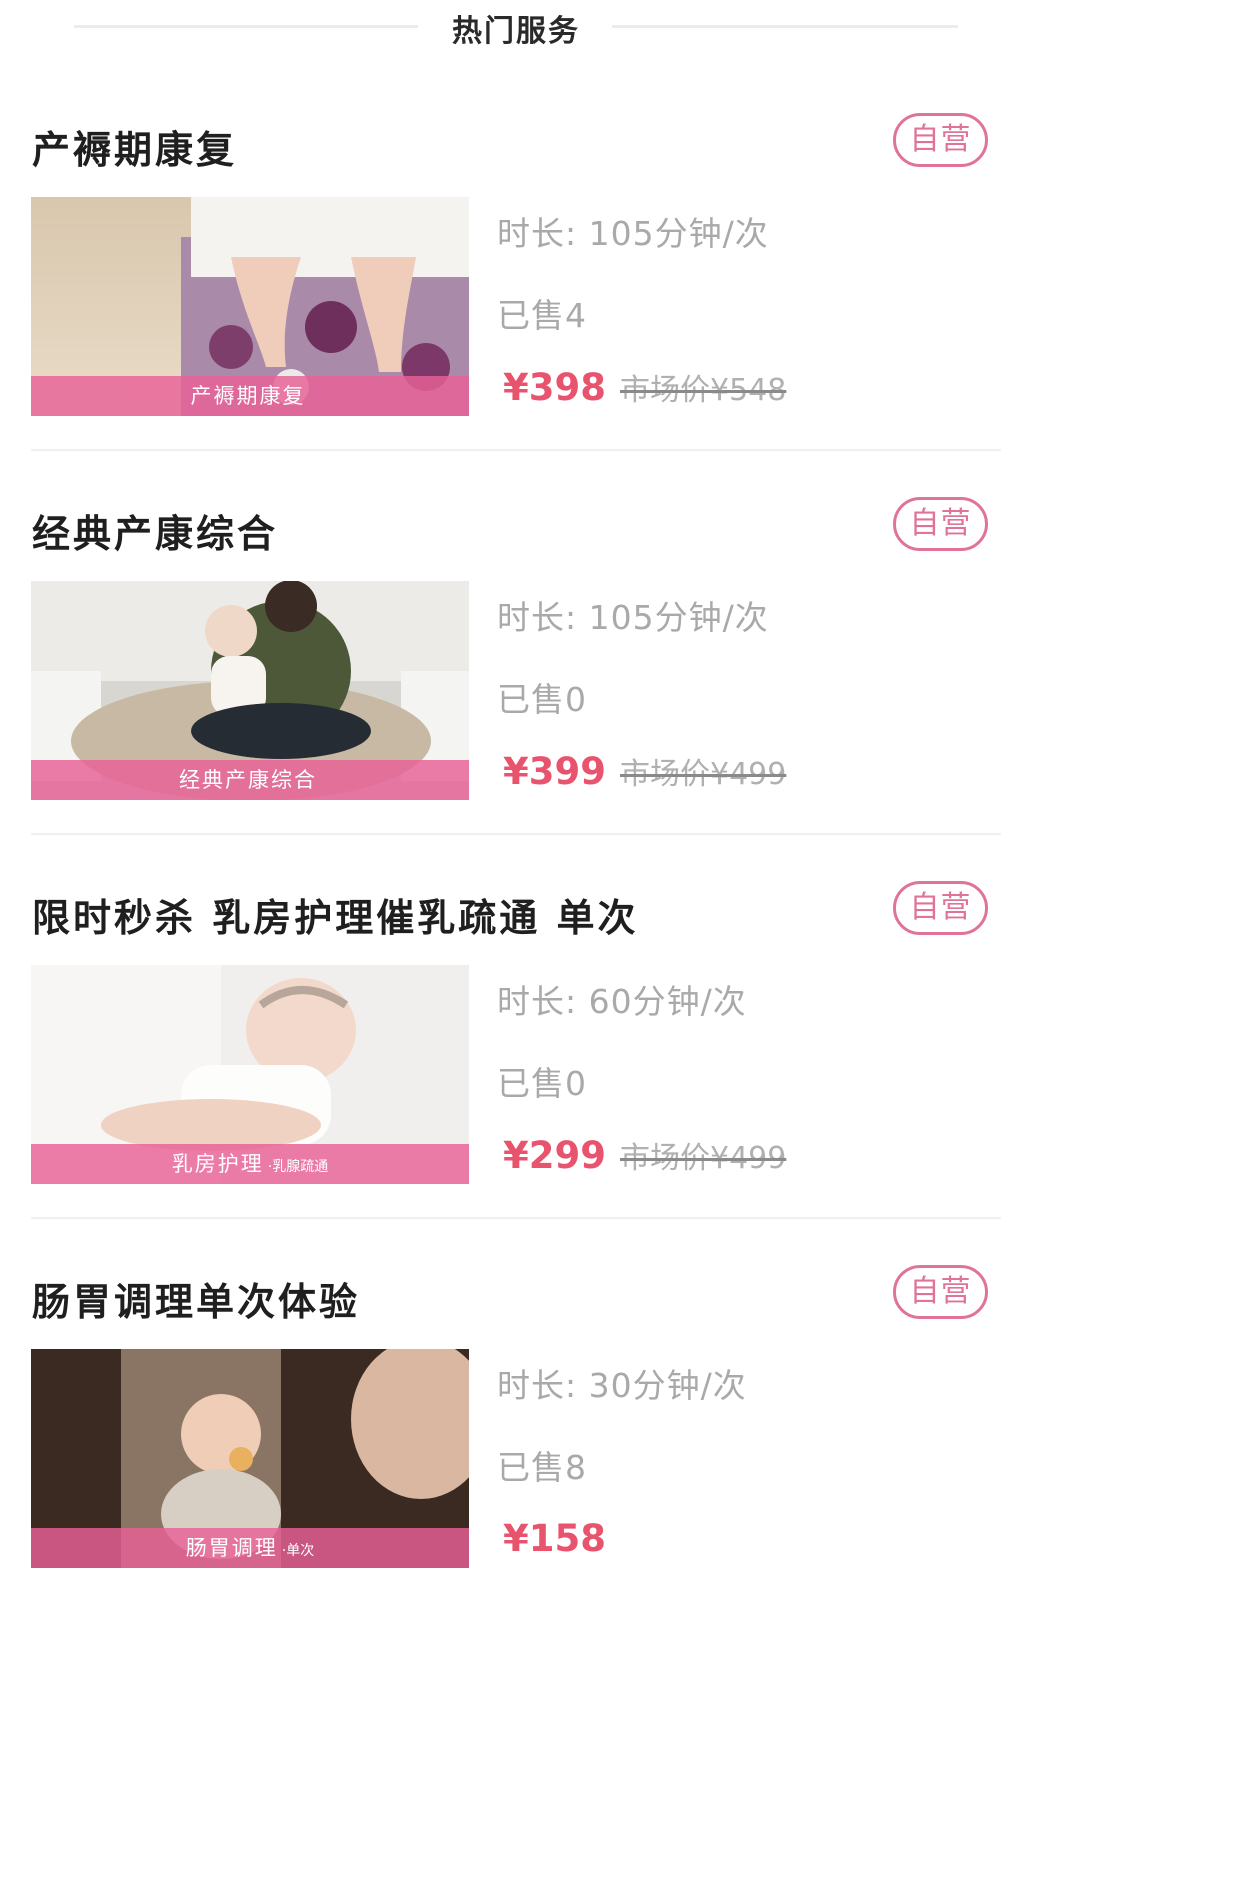  I want to click on price-row: ¥158, so click(561, 1538).